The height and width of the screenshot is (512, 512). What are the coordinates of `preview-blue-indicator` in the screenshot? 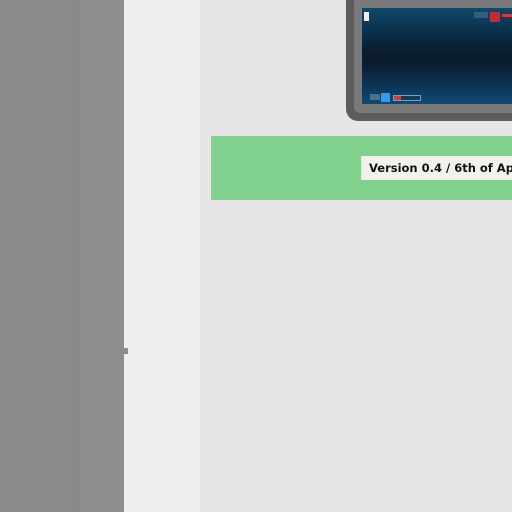 It's located at (385, 97).